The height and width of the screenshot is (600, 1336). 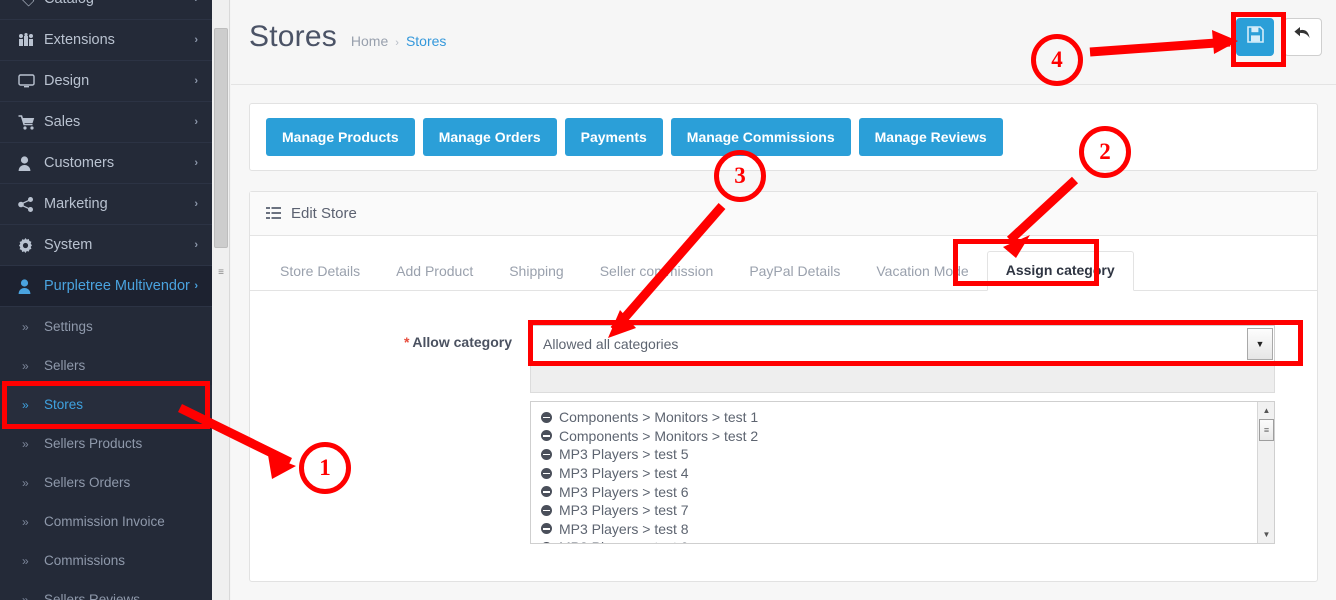 I want to click on sidebar-subitem-label: Settings, so click(x=68, y=326).